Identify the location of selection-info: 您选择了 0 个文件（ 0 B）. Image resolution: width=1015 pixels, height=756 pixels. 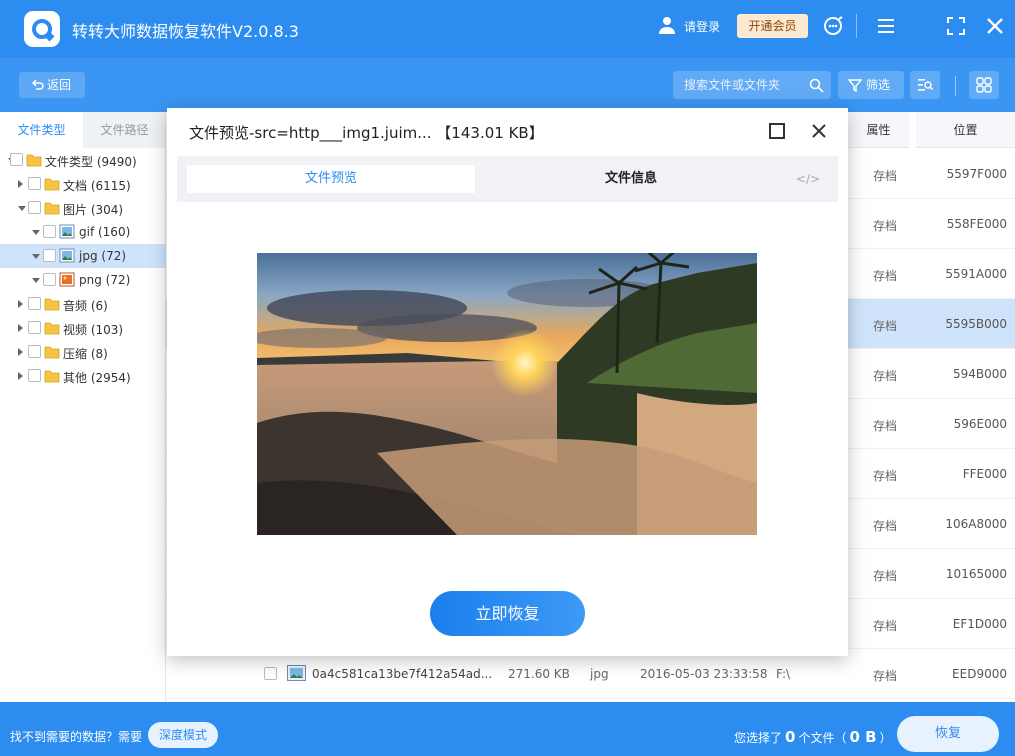
(813, 737).